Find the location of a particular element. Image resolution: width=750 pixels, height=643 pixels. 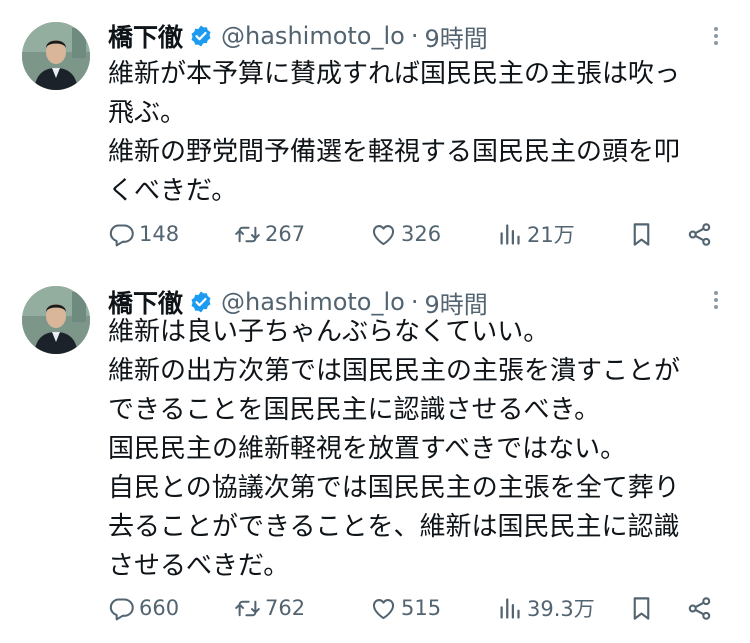

repost-button: 267 is located at coordinates (269, 234).